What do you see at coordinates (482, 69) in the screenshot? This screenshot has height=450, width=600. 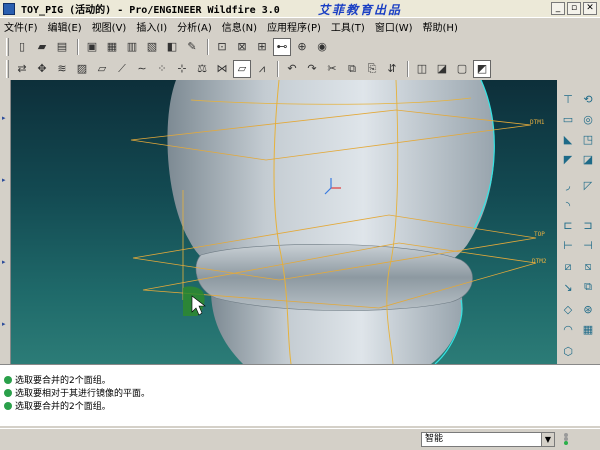 I see `shaded-icon: ◩` at bounding box center [482, 69].